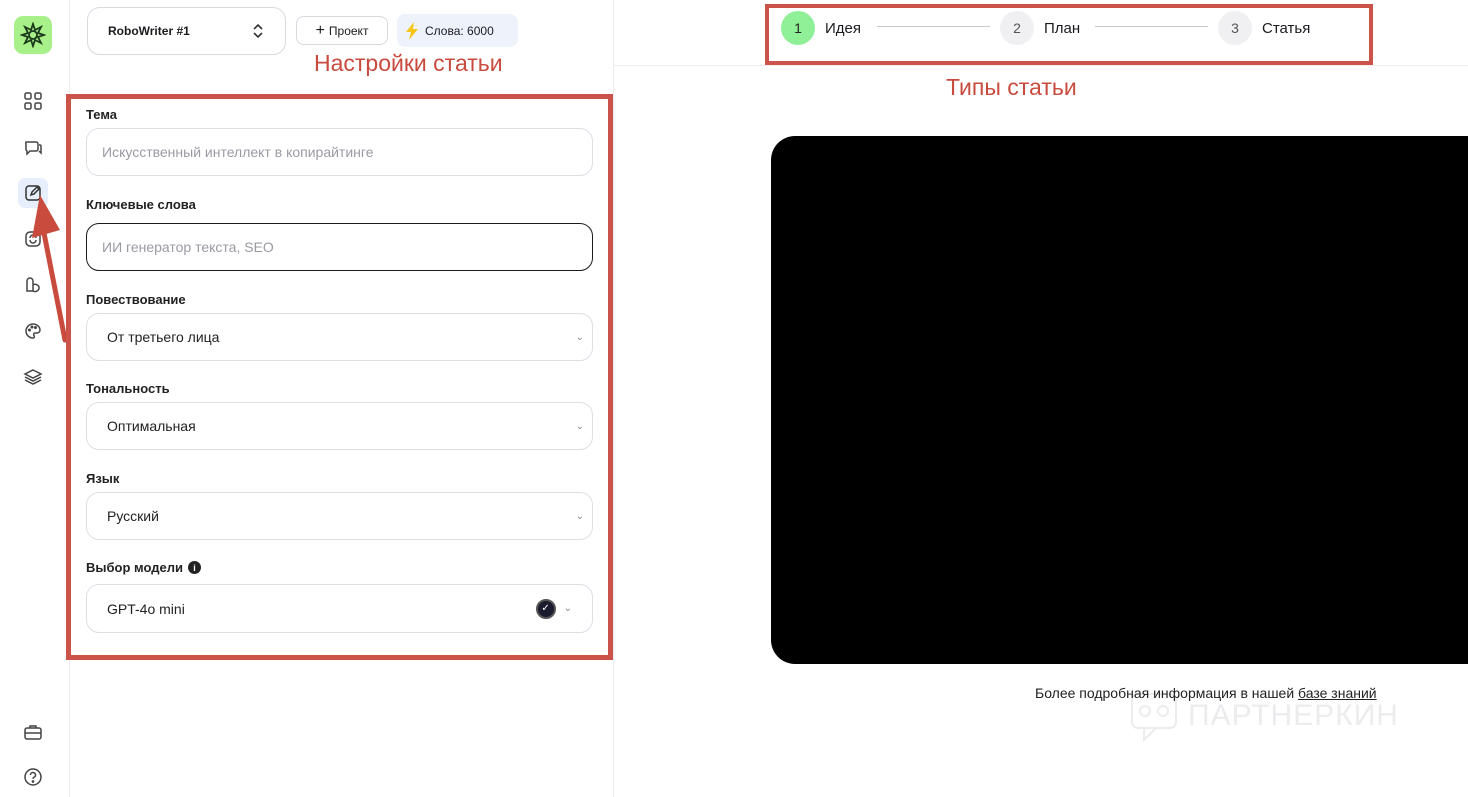 This screenshot has height=797, width=1468. Describe the element at coordinates (1235, 28) in the screenshot. I see `step-number: 3` at that location.